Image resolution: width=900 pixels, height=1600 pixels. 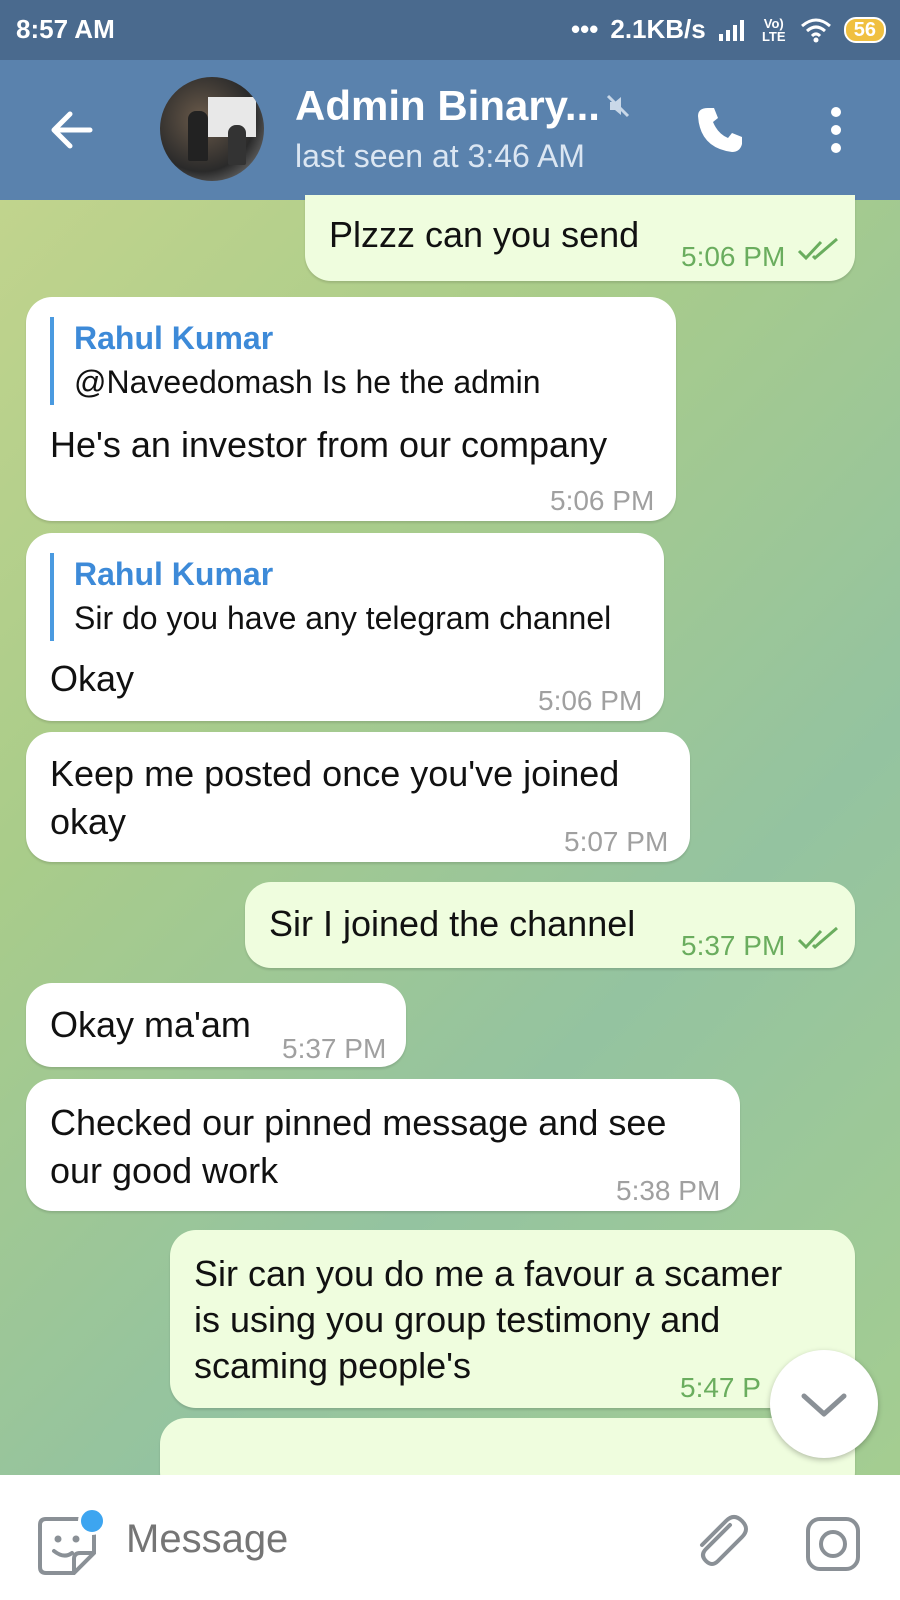 What do you see at coordinates (88, 821) in the screenshot?
I see `message-text-line: okay` at bounding box center [88, 821].